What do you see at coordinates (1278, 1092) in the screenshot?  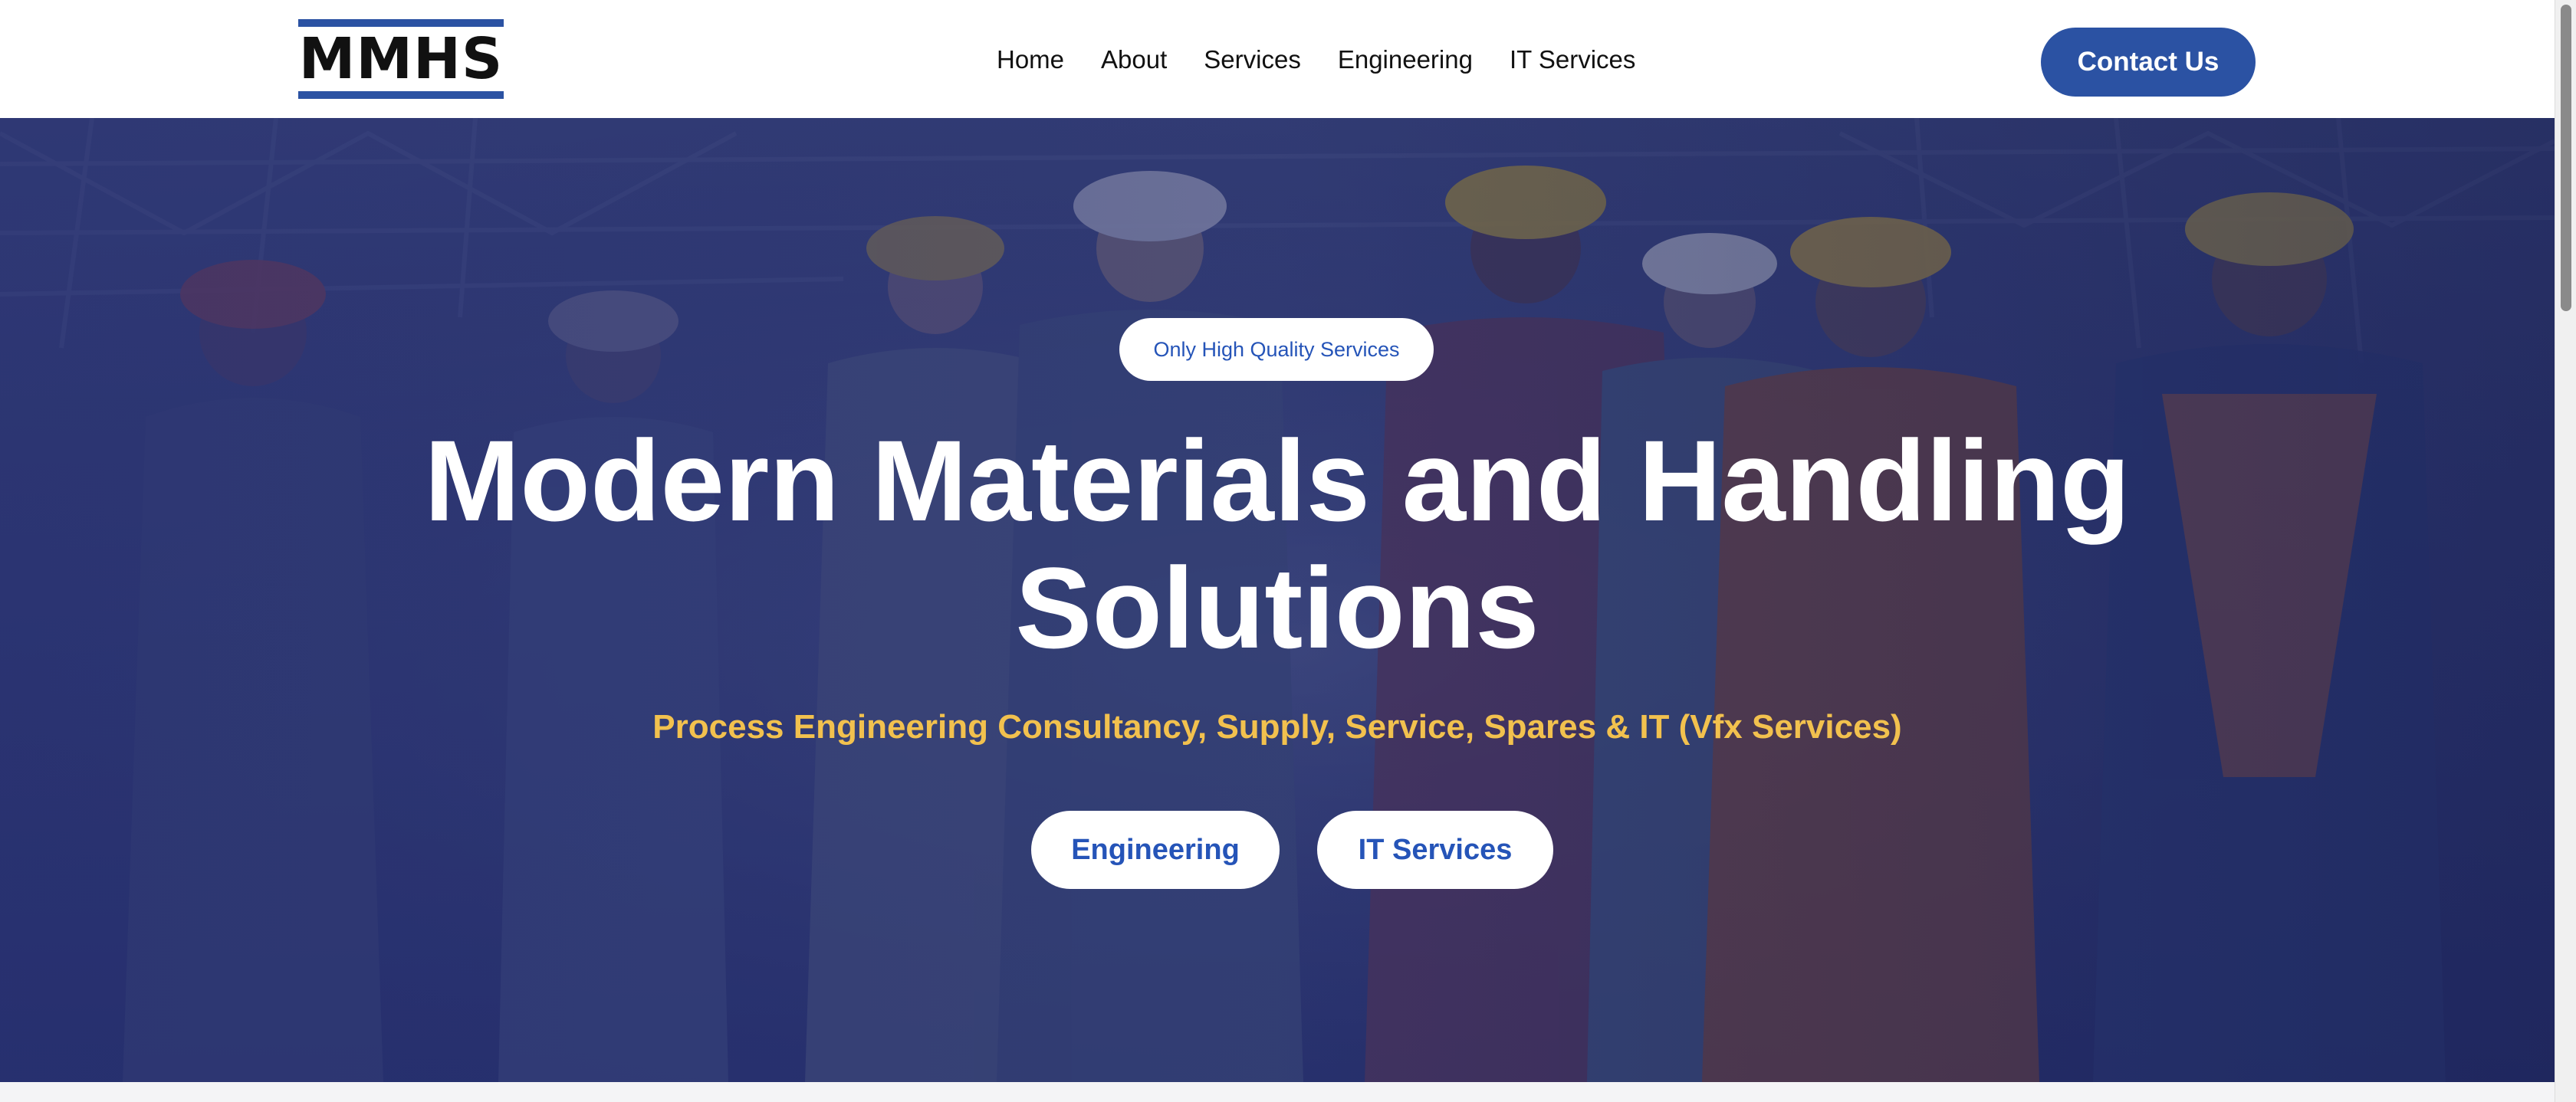 I see `next-section-edge` at bounding box center [1278, 1092].